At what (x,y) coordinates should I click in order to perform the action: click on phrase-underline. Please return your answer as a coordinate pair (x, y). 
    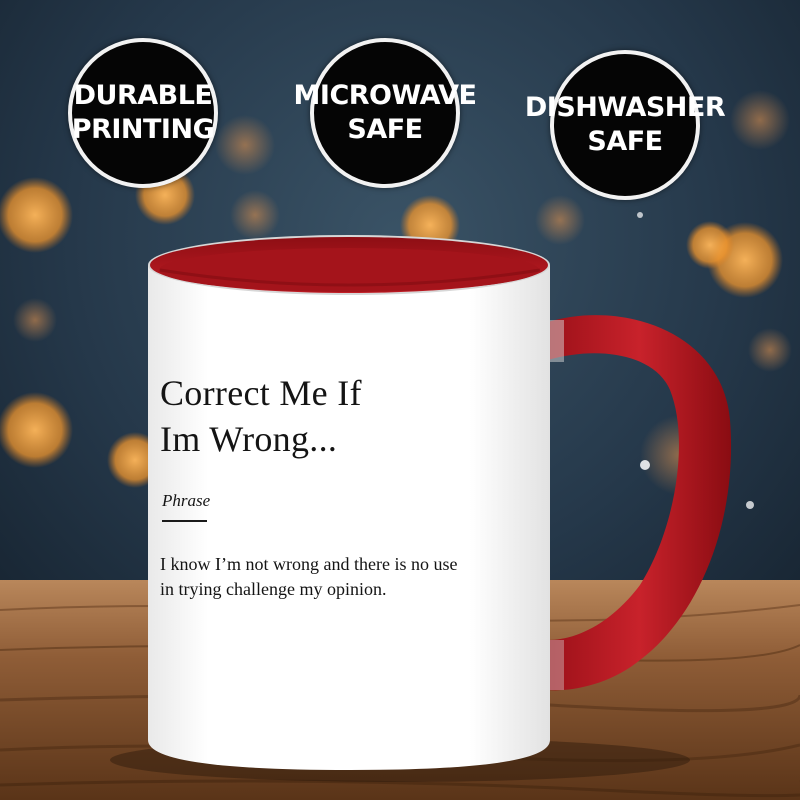
    Looking at the image, I should click on (184, 521).